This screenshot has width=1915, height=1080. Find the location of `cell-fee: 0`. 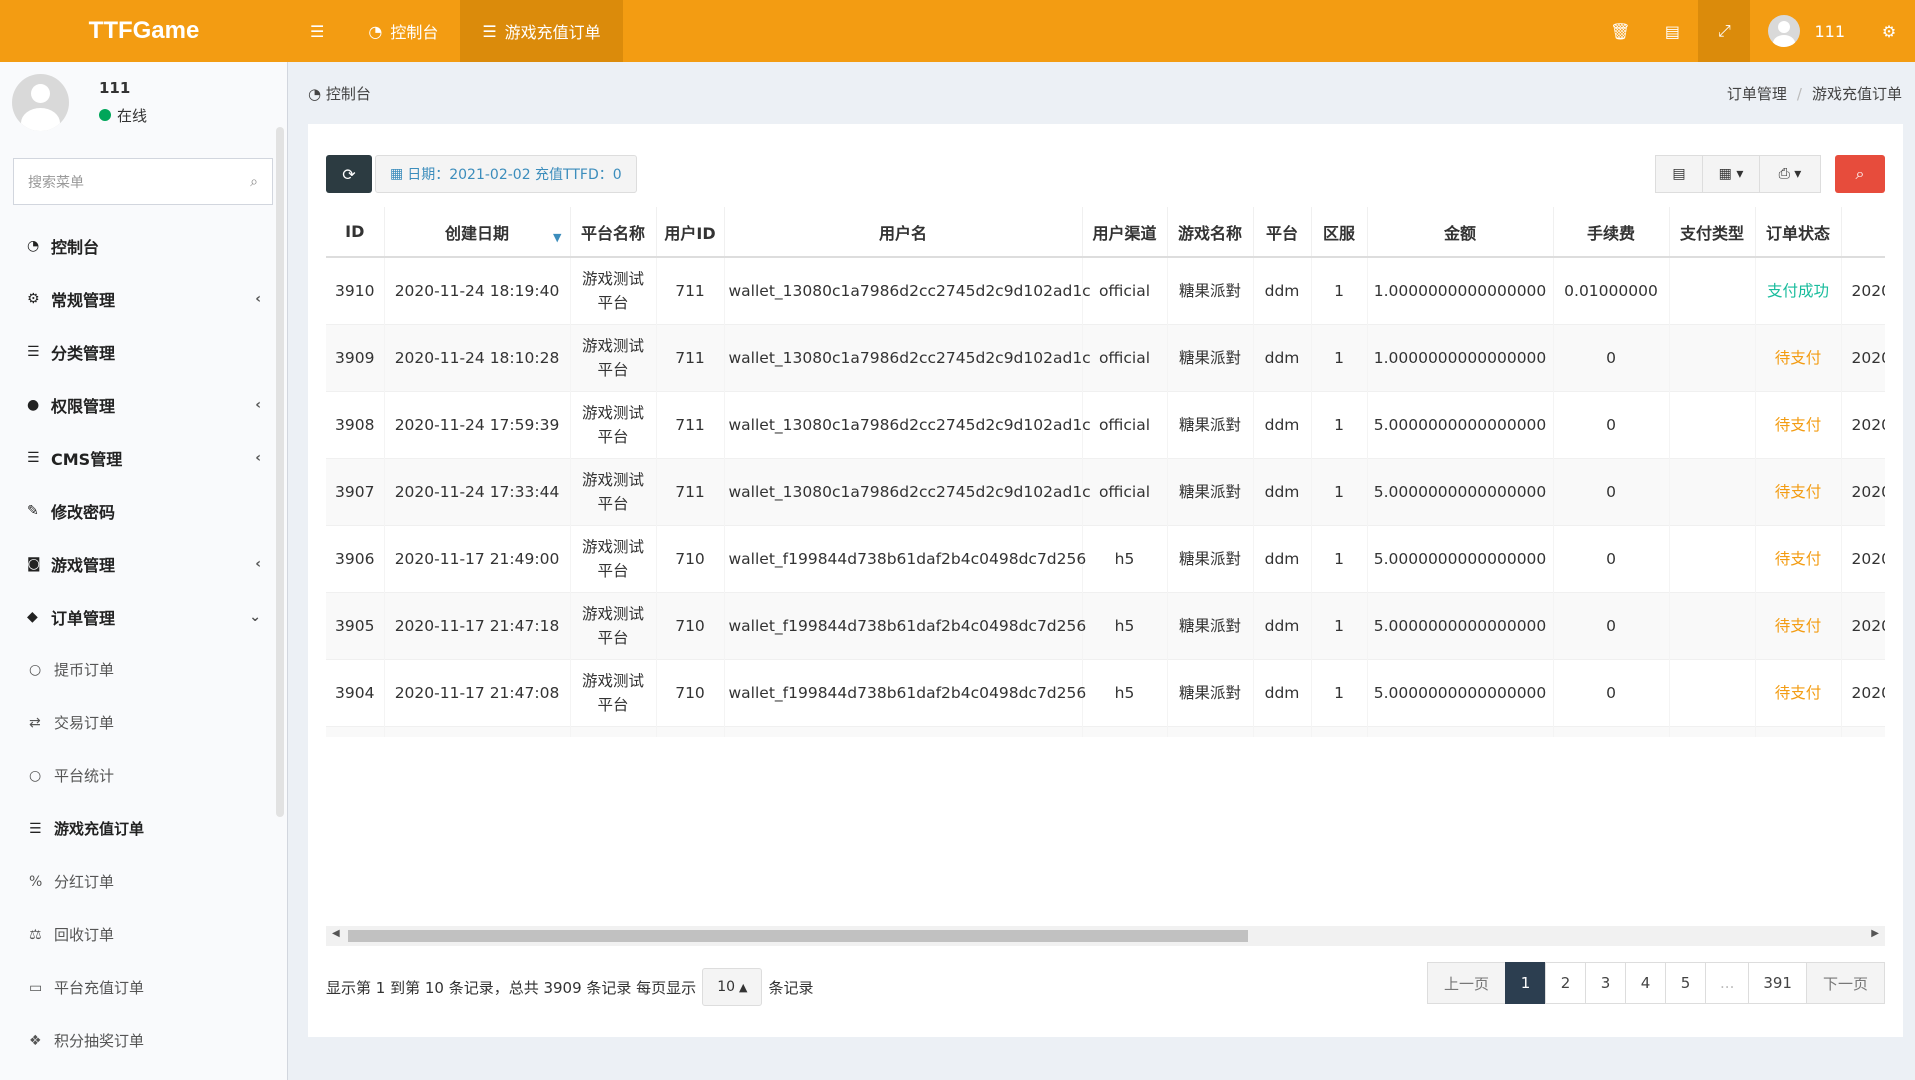

cell-fee: 0 is located at coordinates (1611, 491).